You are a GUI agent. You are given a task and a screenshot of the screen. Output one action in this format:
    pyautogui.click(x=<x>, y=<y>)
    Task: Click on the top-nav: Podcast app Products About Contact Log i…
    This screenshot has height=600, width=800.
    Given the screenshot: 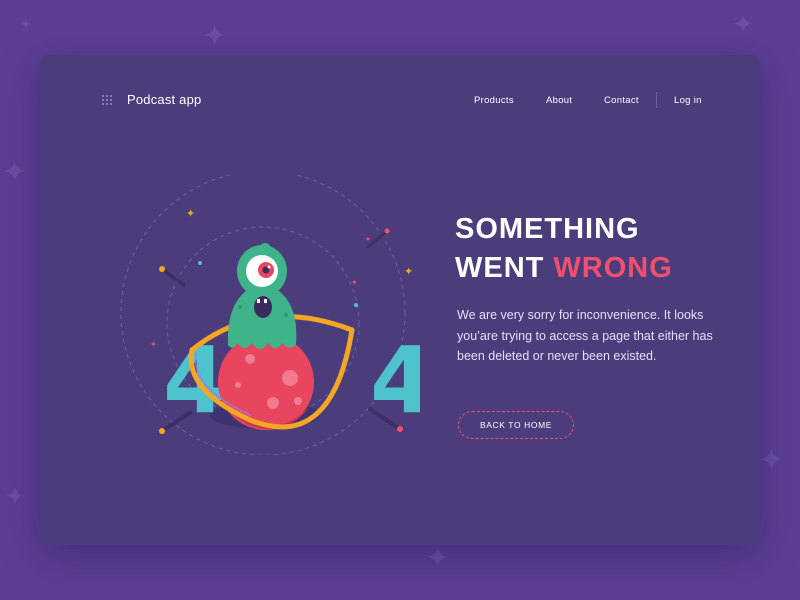 What is the action you would take?
    pyautogui.click(x=400, y=100)
    